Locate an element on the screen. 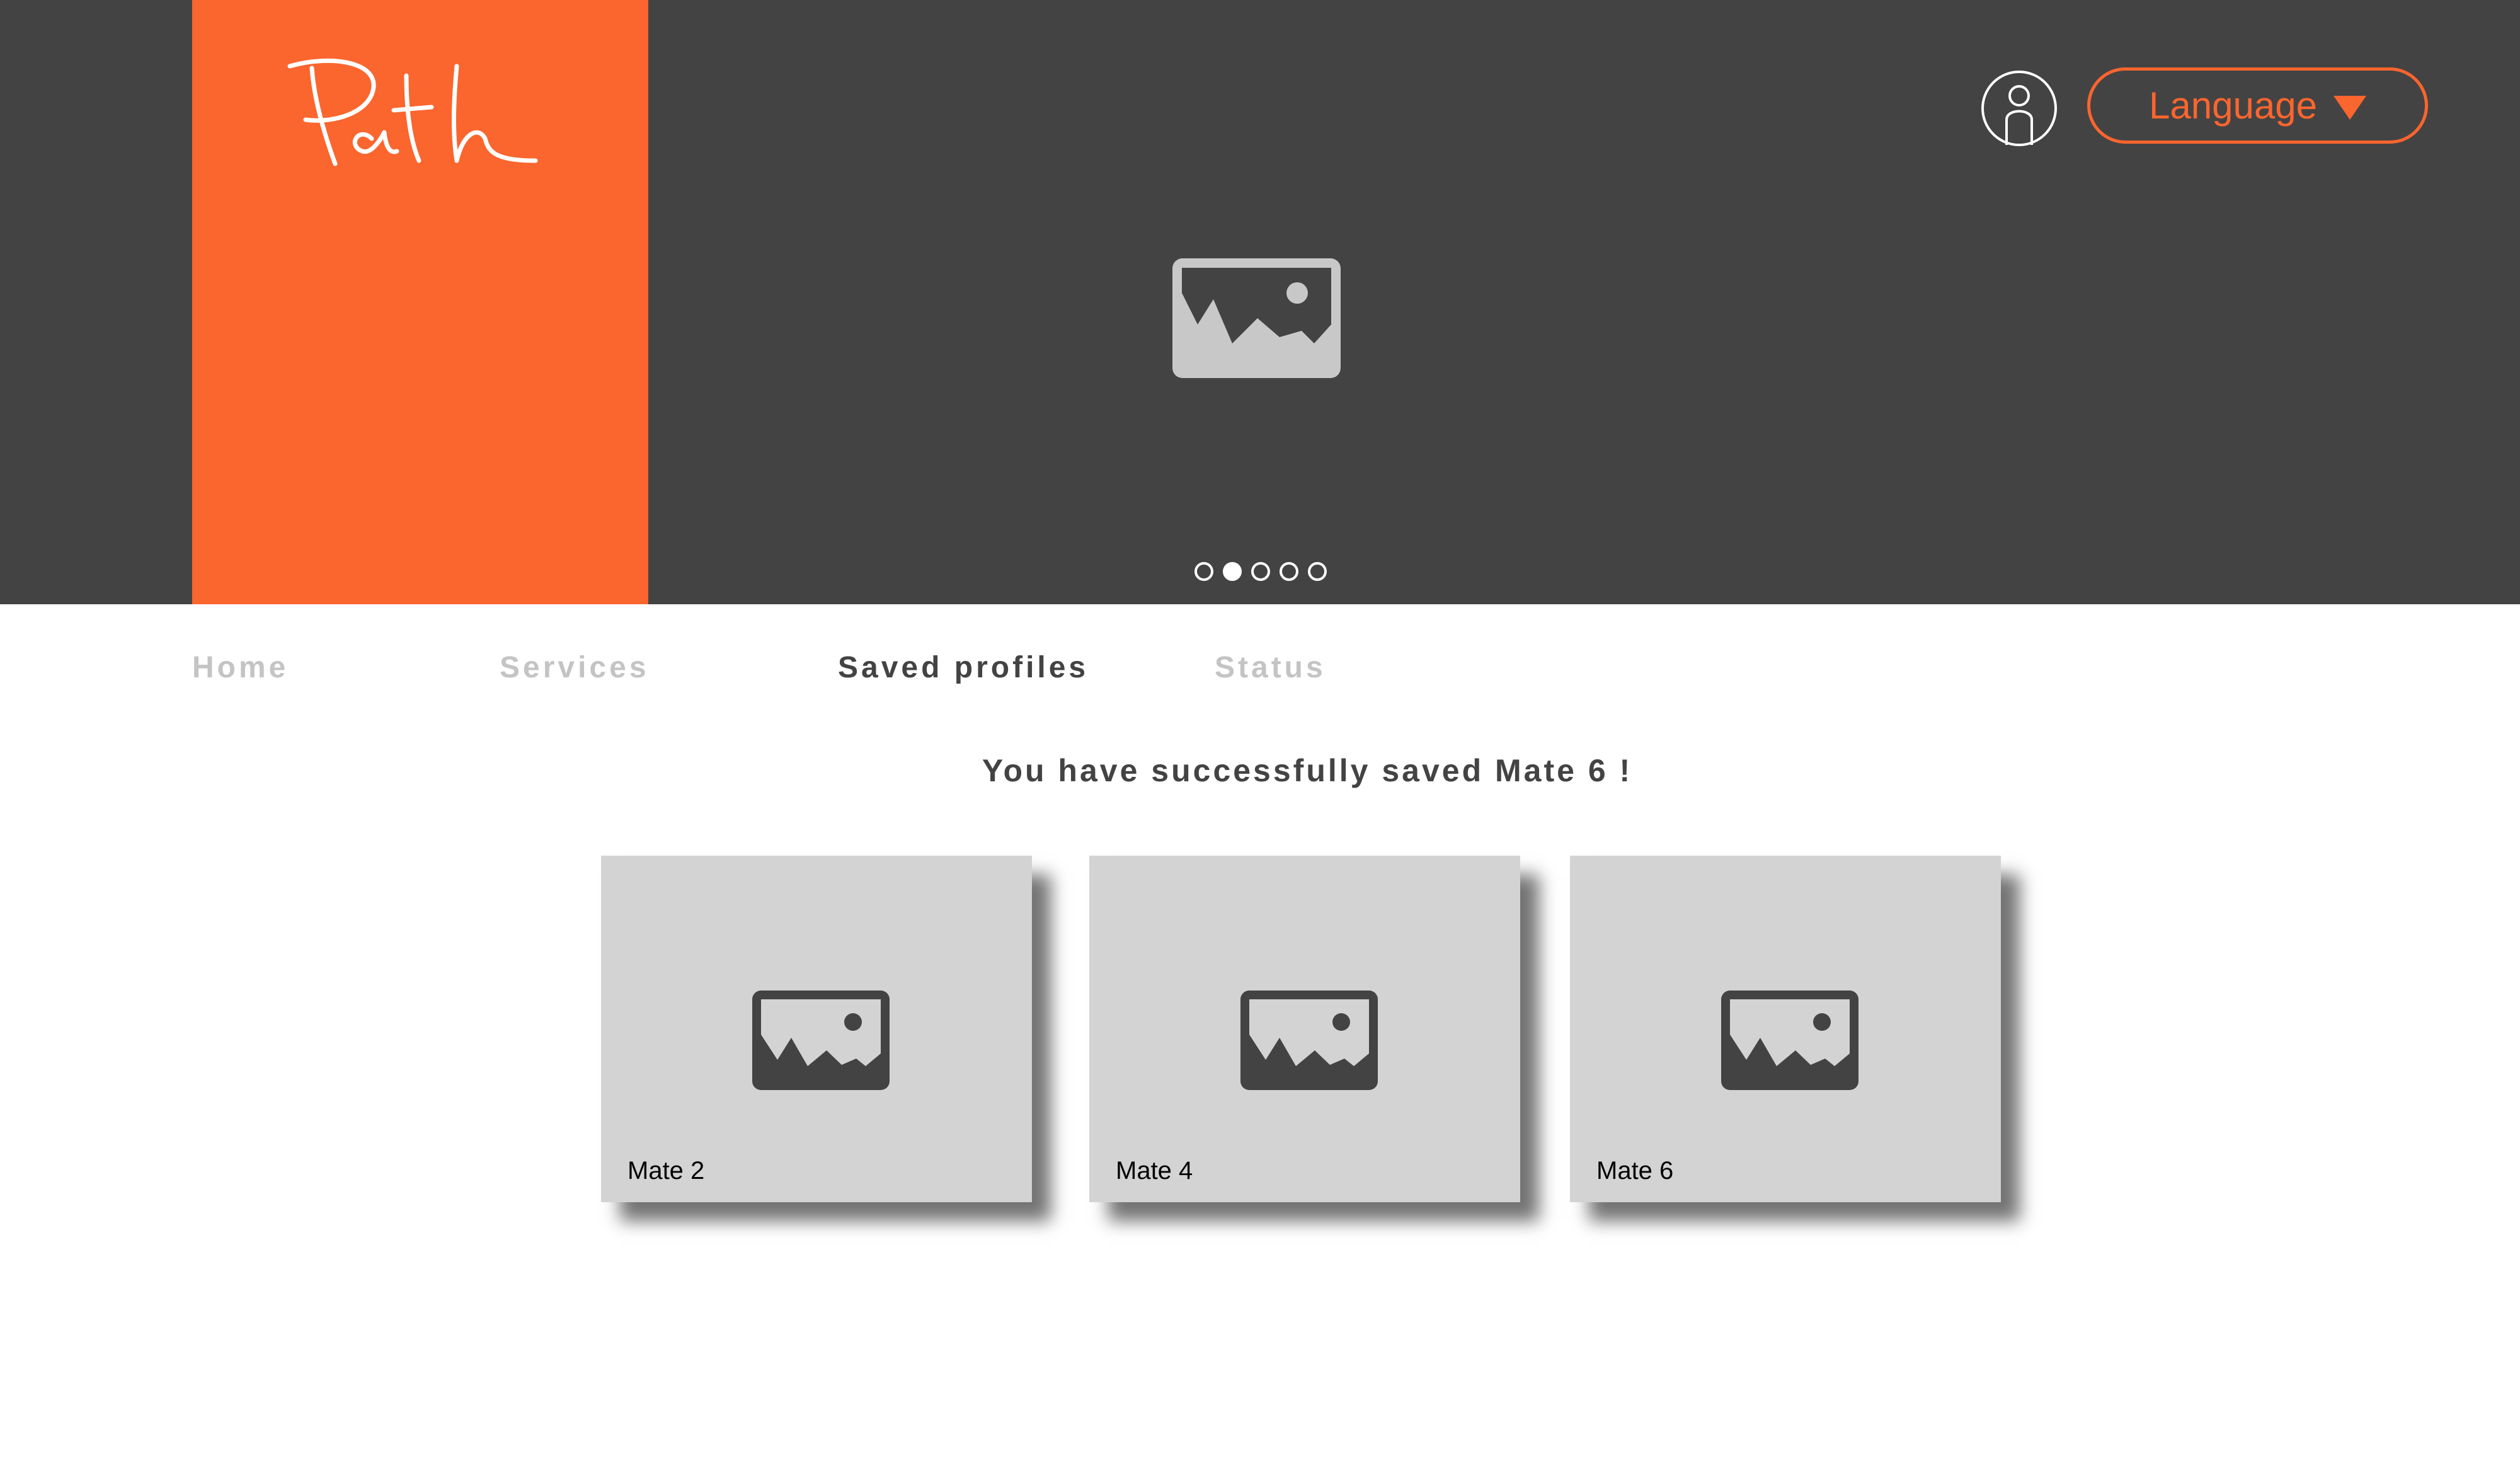 This screenshot has width=2520, height=1470. profile-card: Mate 4 is located at coordinates (1304, 1029).